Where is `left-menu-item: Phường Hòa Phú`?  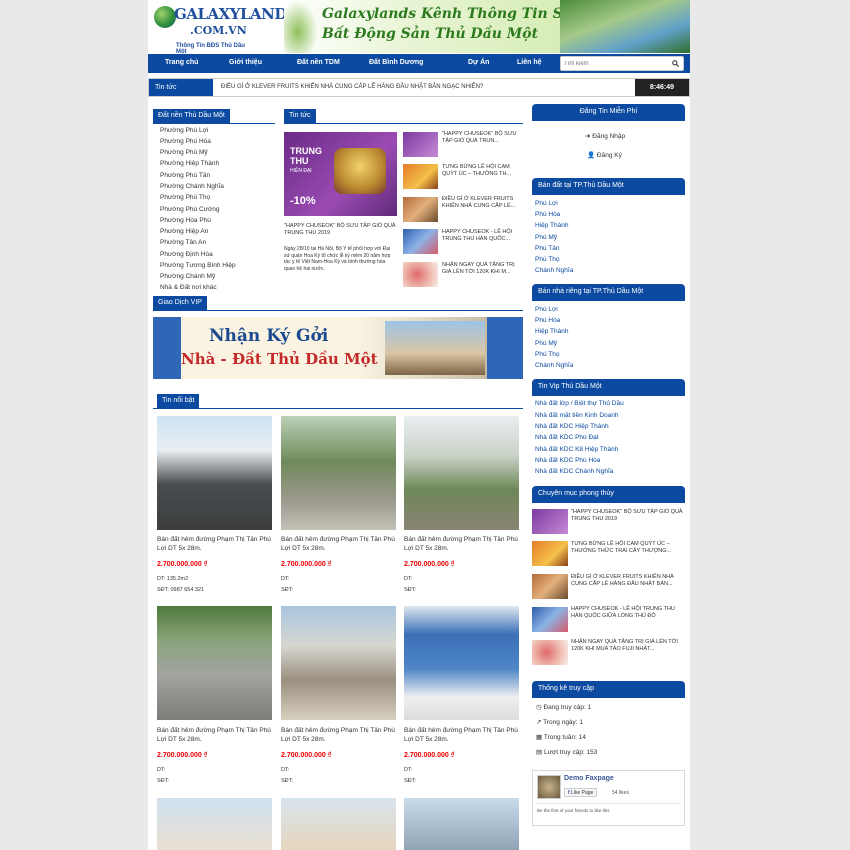
left-menu-item: Phường Hòa Phú is located at coordinates (185, 220).